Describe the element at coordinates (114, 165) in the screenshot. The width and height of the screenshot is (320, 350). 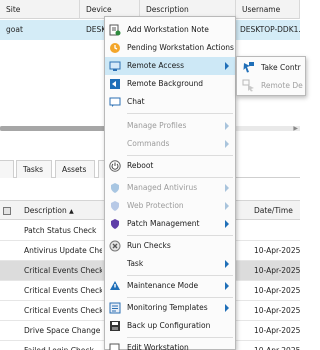
I see `power-icon` at that location.